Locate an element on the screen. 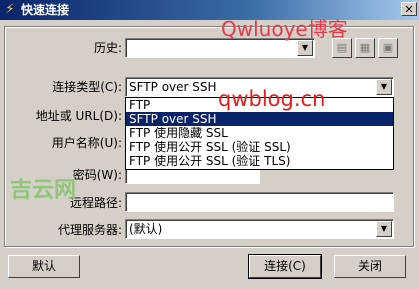  proxy-value: (默认) is located at coordinates (146, 229).